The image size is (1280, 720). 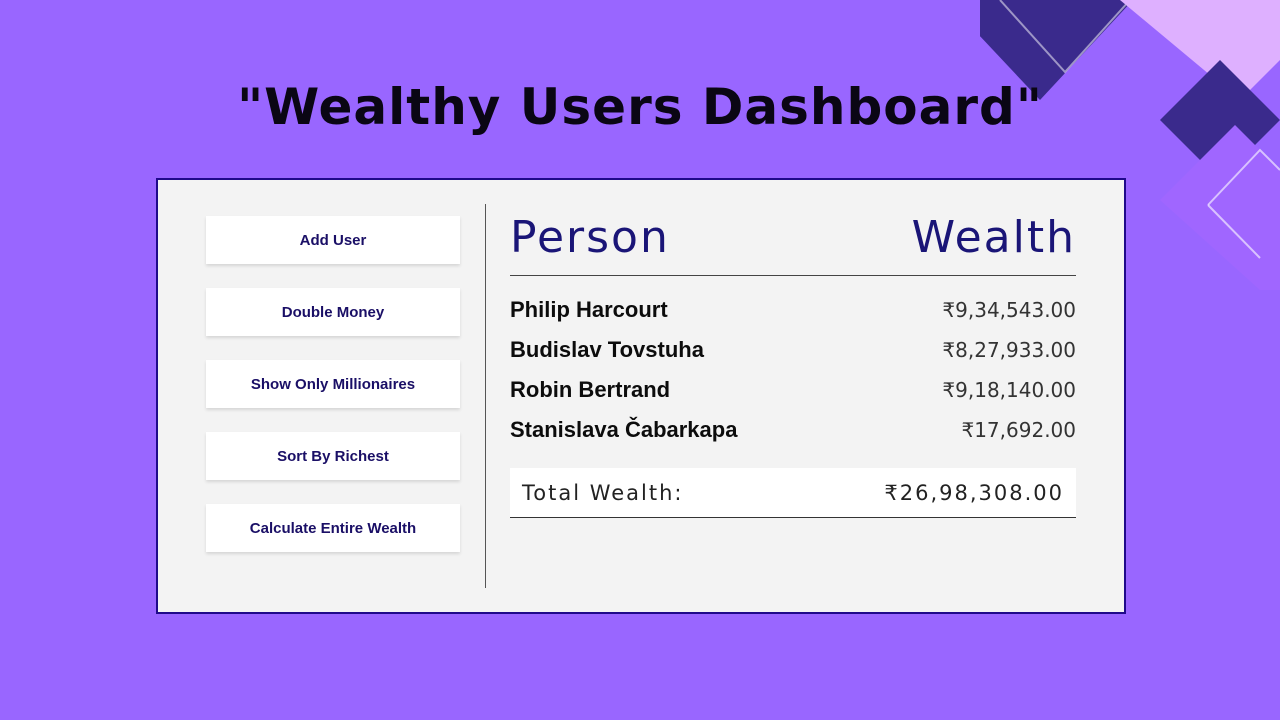 What do you see at coordinates (793, 390) in the screenshot?
I see `table-row: Robin Bertrand ₹9,18,140.00` at bounding box center [793, 390].